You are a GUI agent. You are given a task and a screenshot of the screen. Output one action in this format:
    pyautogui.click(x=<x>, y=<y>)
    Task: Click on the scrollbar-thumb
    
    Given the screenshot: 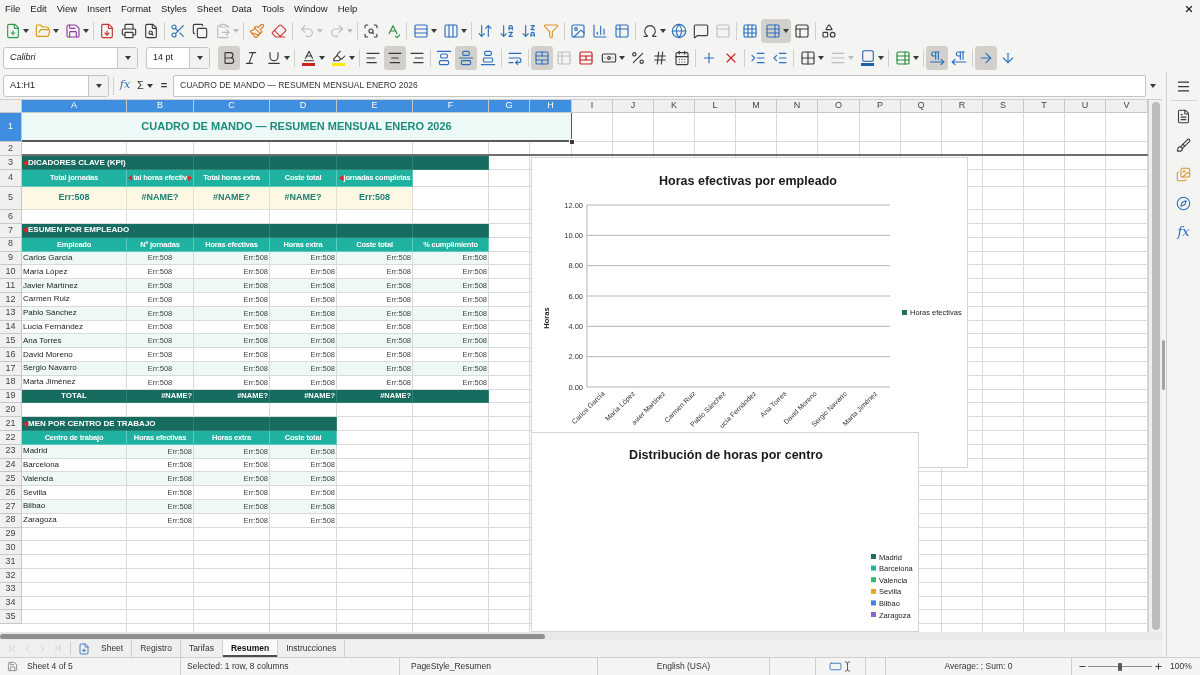 What is the action you would take?
    pyautogui.click(x=272, y=636)
    